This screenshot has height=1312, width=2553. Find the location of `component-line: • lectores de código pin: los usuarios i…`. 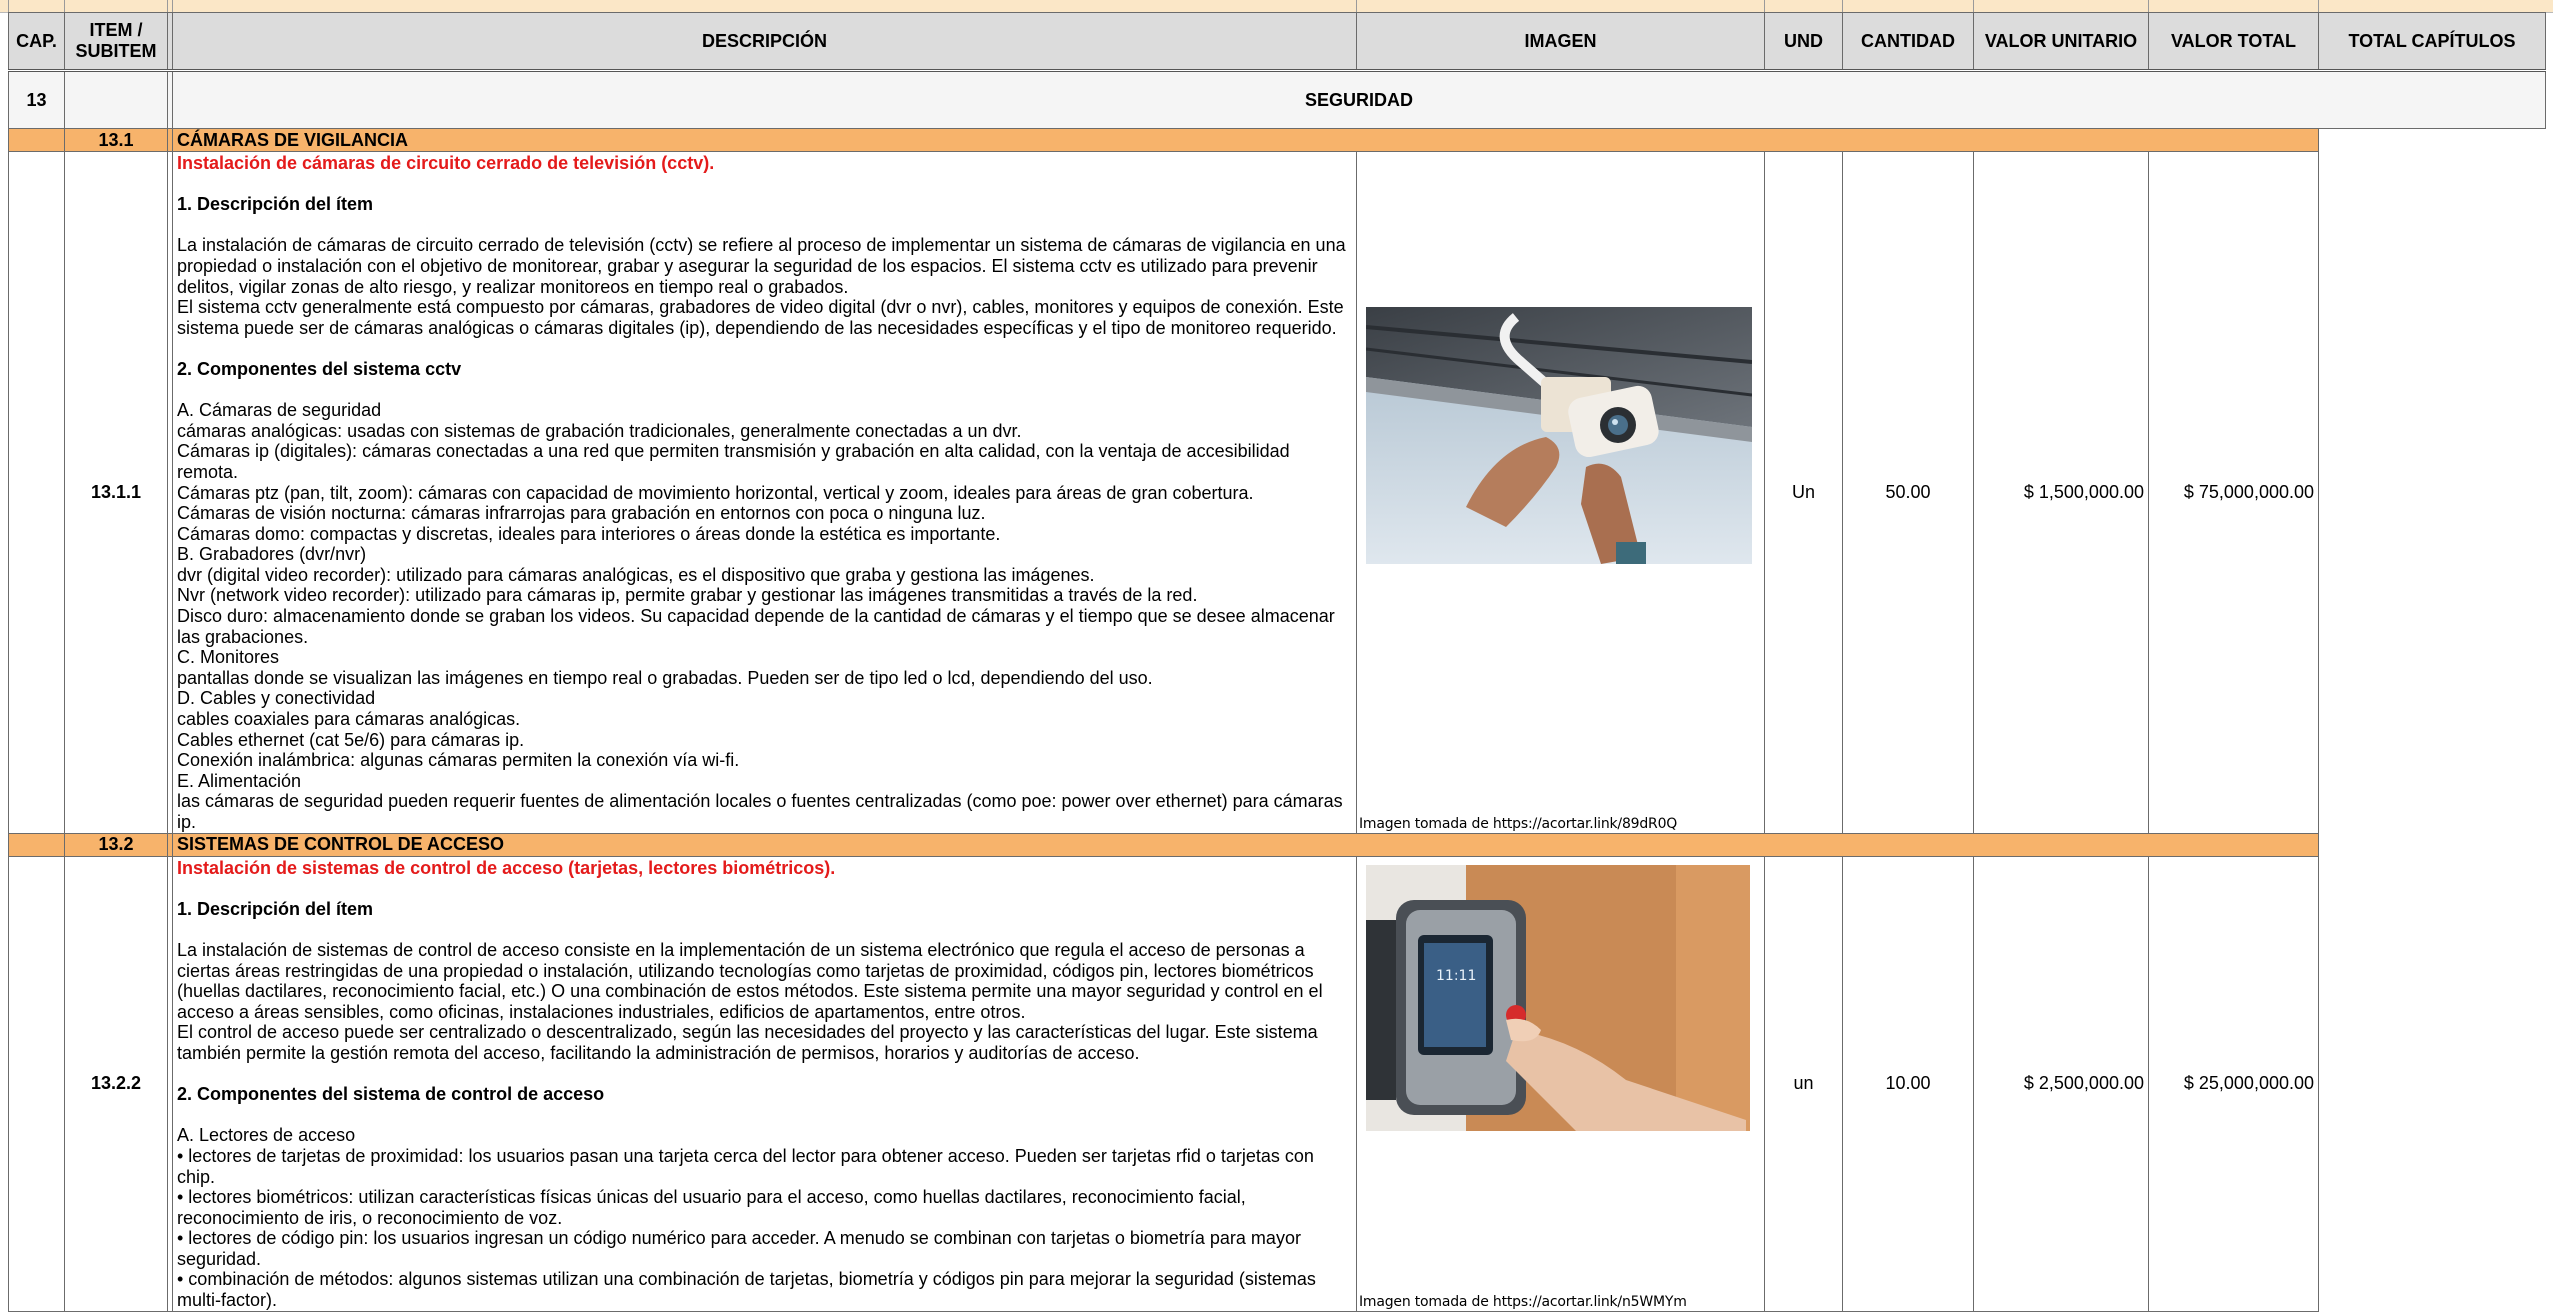

component-line: • lectores de código pin: los usuarios i… is located at coordinates (739, 1238).